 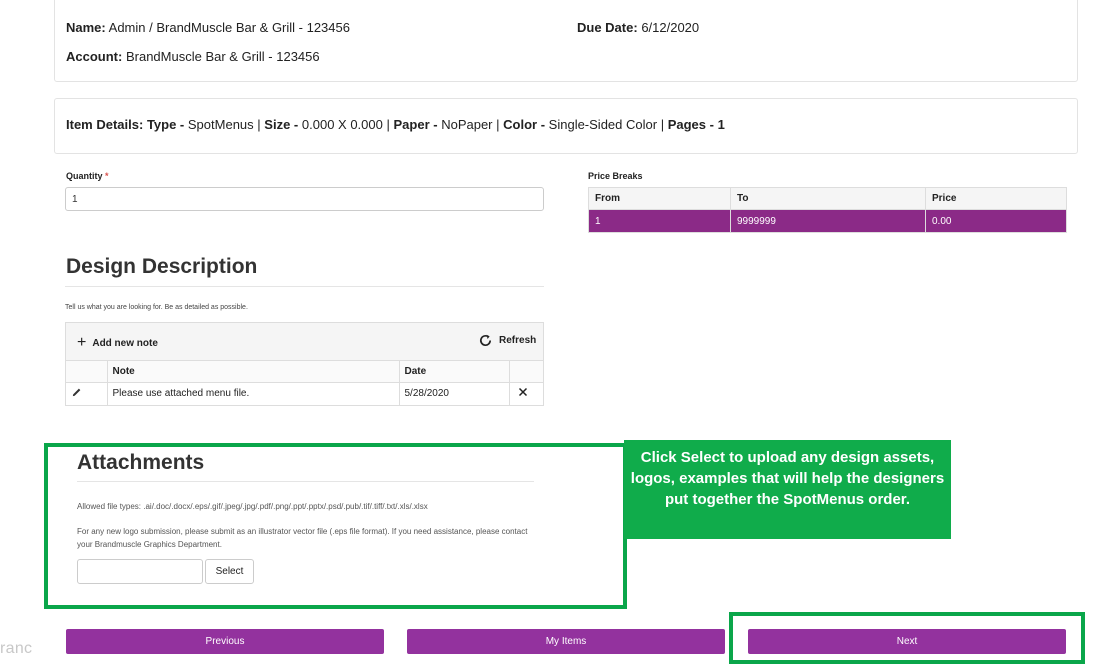 I want to click on required-mark: *, so click(x=107, y=176).